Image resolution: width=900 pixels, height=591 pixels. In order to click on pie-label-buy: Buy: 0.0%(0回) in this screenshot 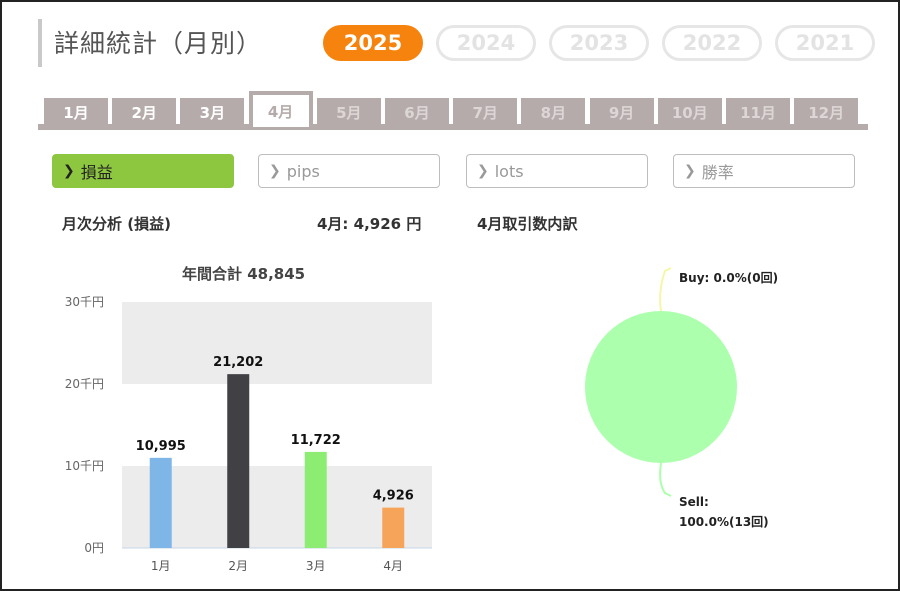, I will do `click(729, 278)`.